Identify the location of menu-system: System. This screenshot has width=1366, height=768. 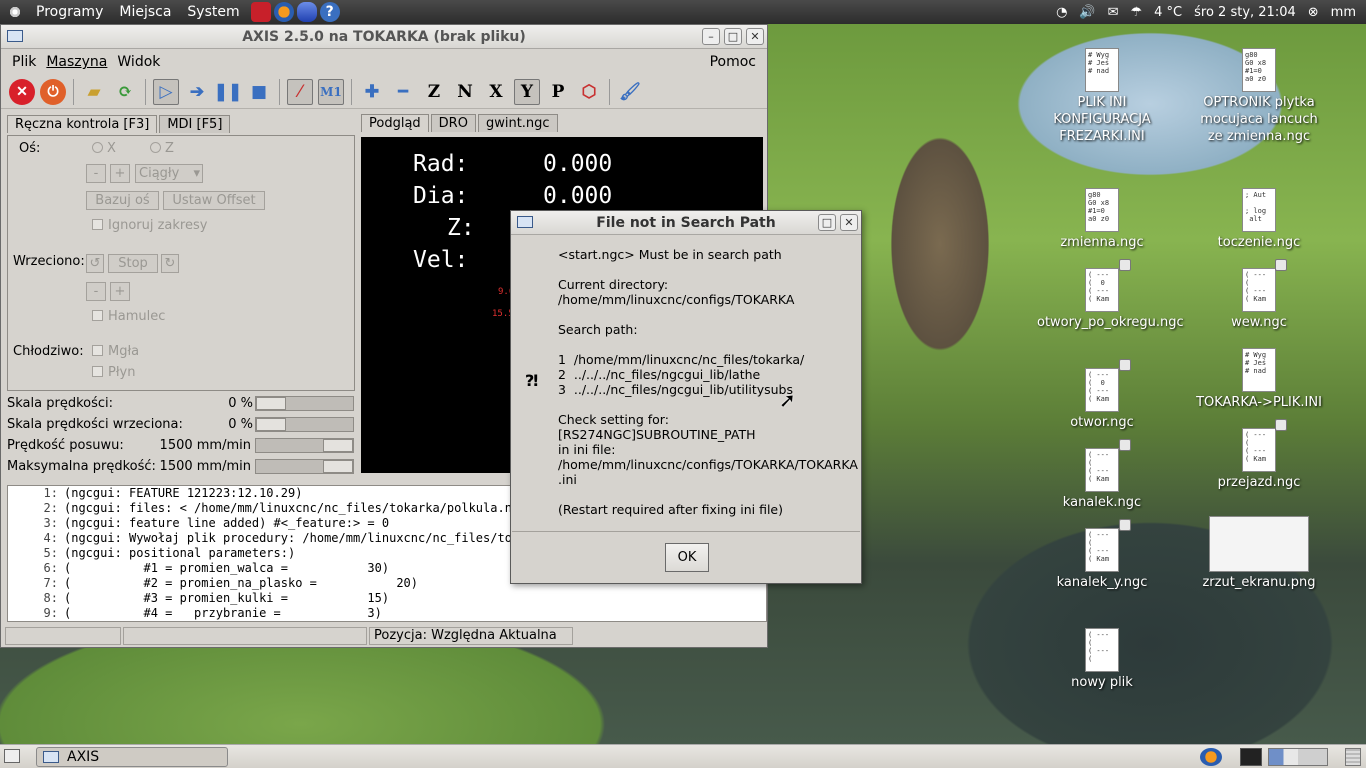
(213, 12).